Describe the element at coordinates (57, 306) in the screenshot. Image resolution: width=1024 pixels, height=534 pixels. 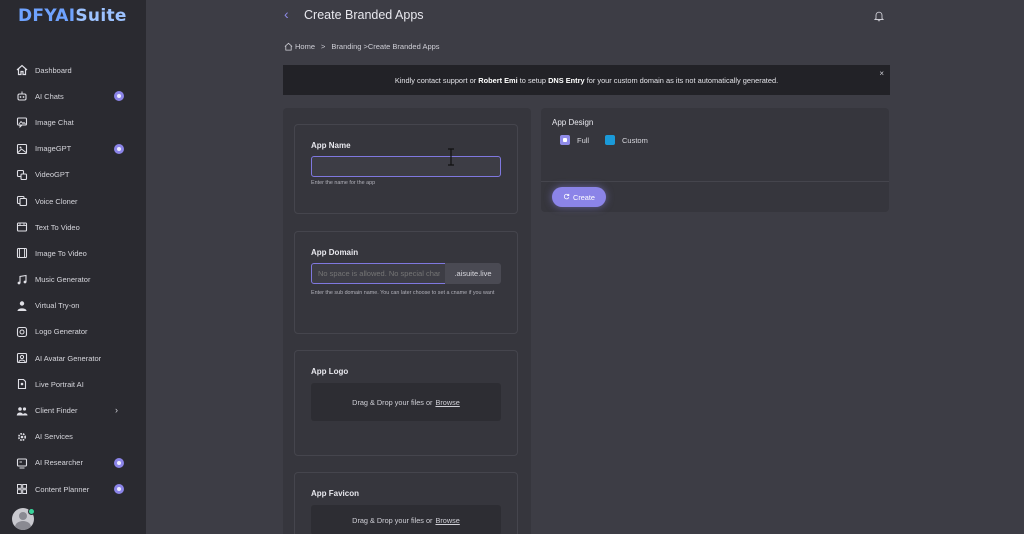
I see `sidebar-item-label: Virtual Try-on` at that location.